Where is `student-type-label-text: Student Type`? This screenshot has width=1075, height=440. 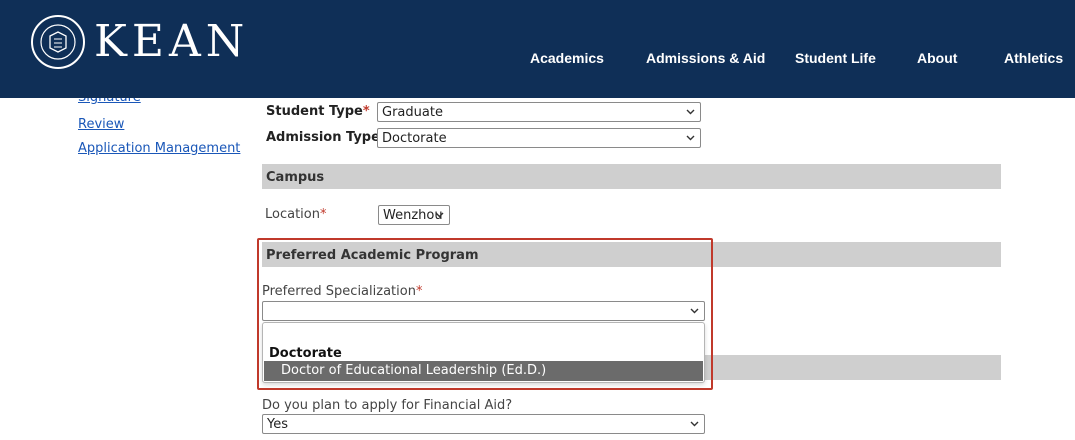 student-type-label-text: Student Type is located at coordinates (314, 111).